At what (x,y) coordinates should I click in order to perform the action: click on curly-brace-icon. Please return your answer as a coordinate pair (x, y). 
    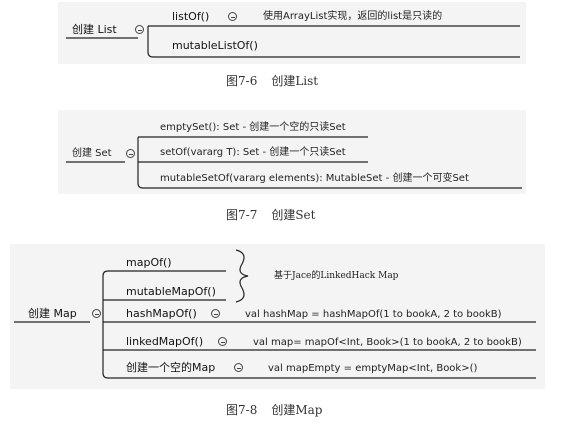
    Looking at the image, I should click on (242, 276).